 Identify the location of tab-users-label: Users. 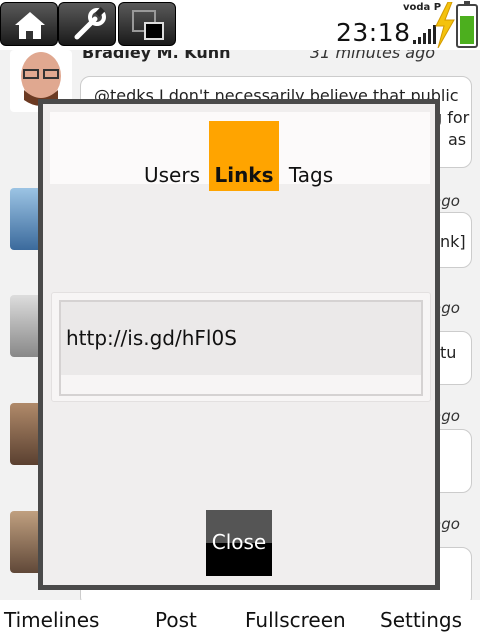
(171, 175).